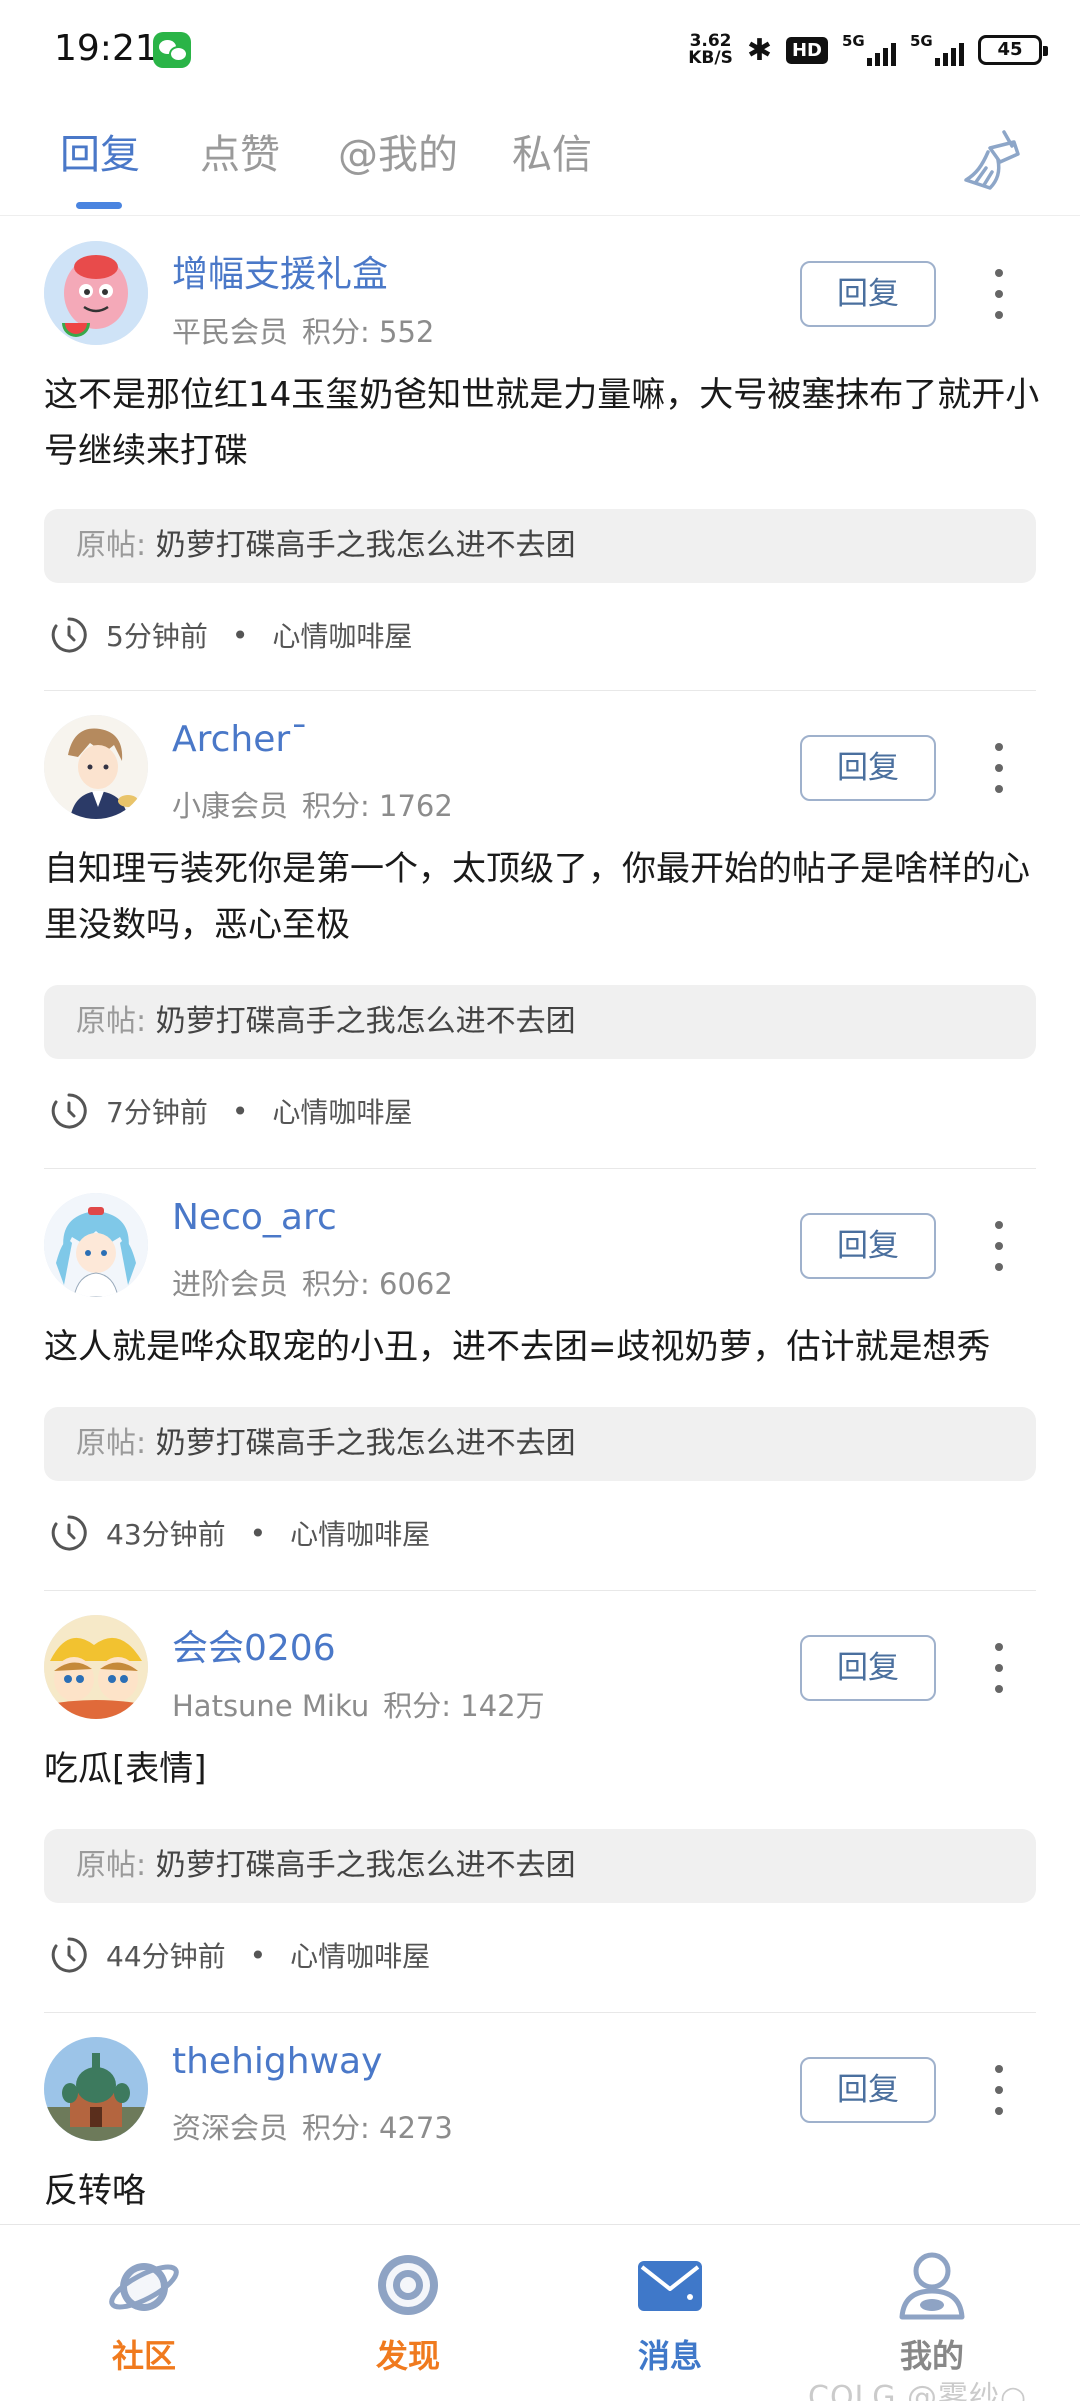 The width and height of the screenshot is (1080, 2401). What do you see at coordinates (144, 2287) in the screenshot?
I see `planet-icon` at bounding box center [144, 2287].